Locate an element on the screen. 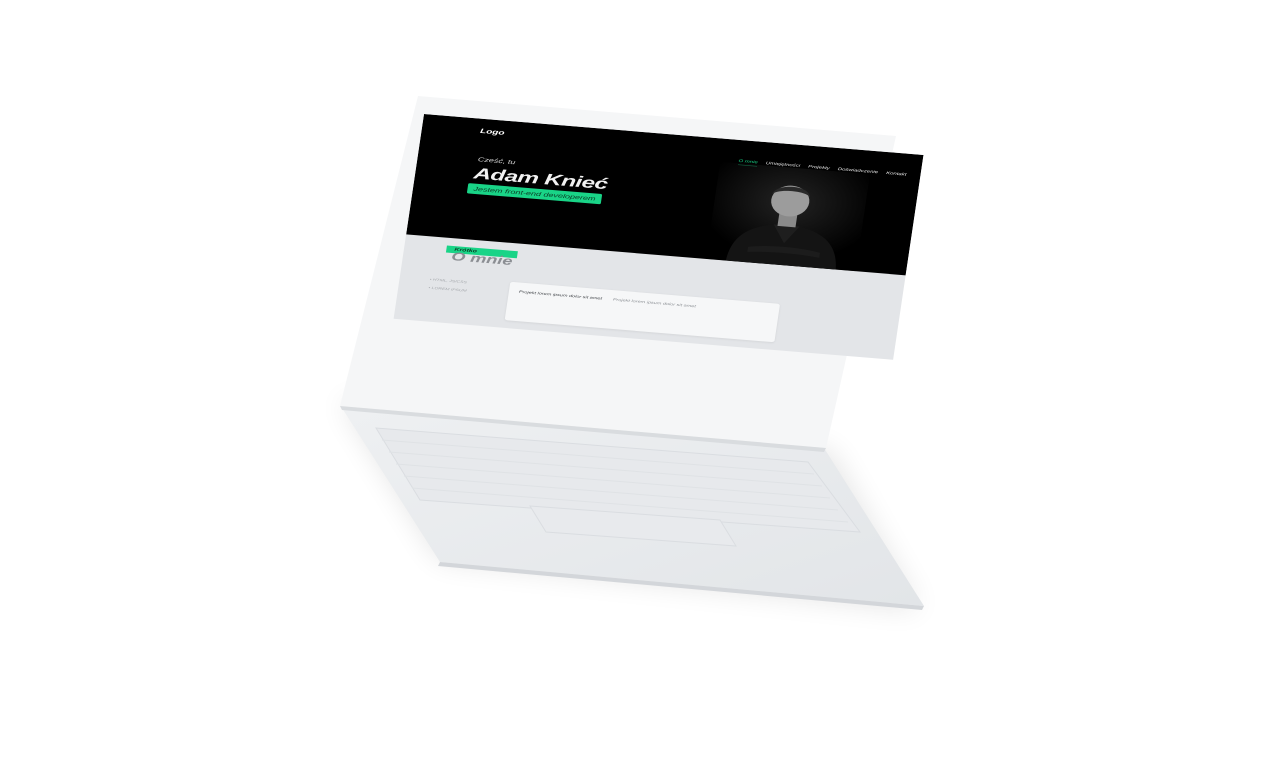  hero-greeting: Cześć, tu is located at coordinates (496, 161).